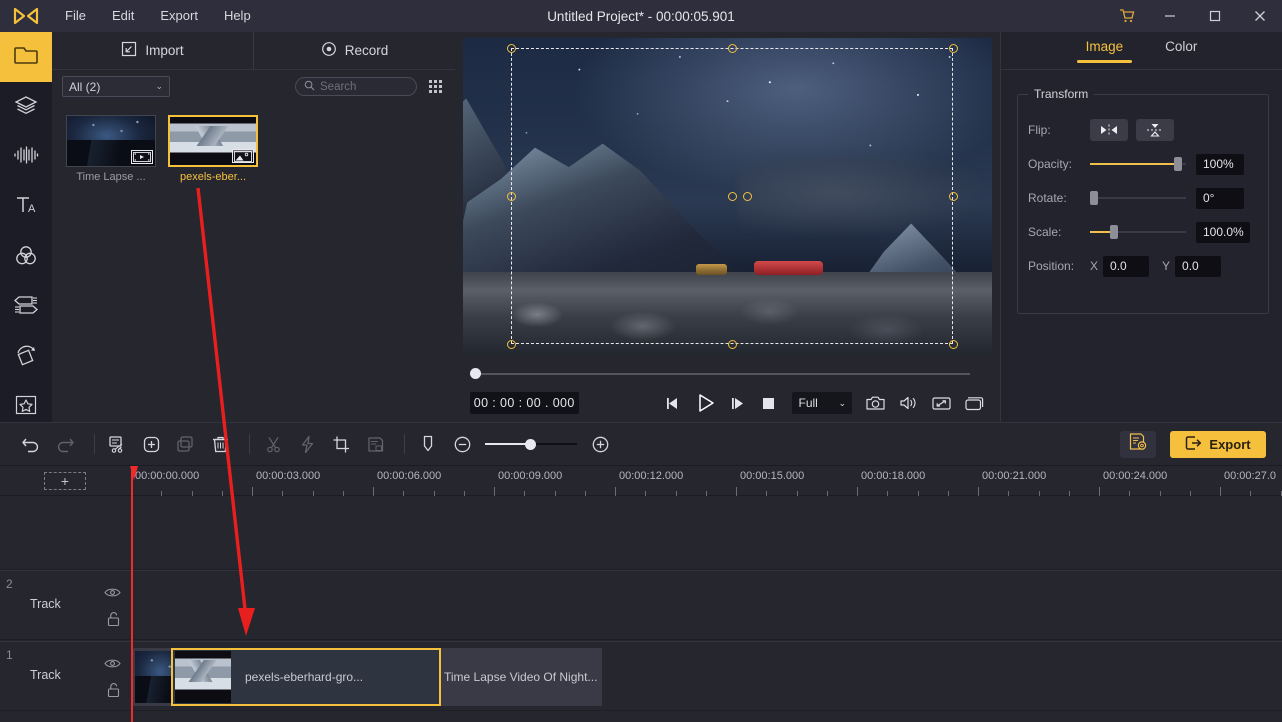 The width and height of the screenshot is (1282, 722). I want to click on cart-icon, so click(1127, 16).